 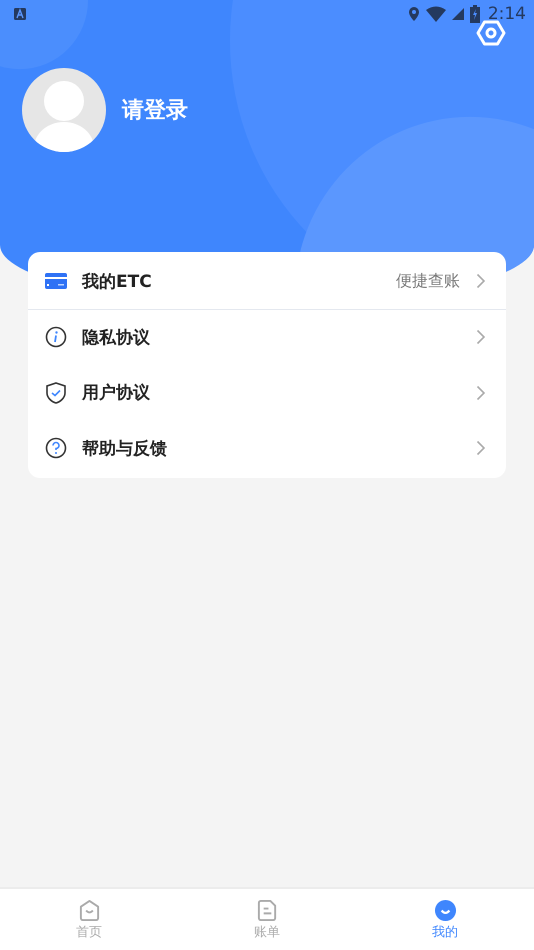 I want to click on help-icon, so click(x=56, y=448).